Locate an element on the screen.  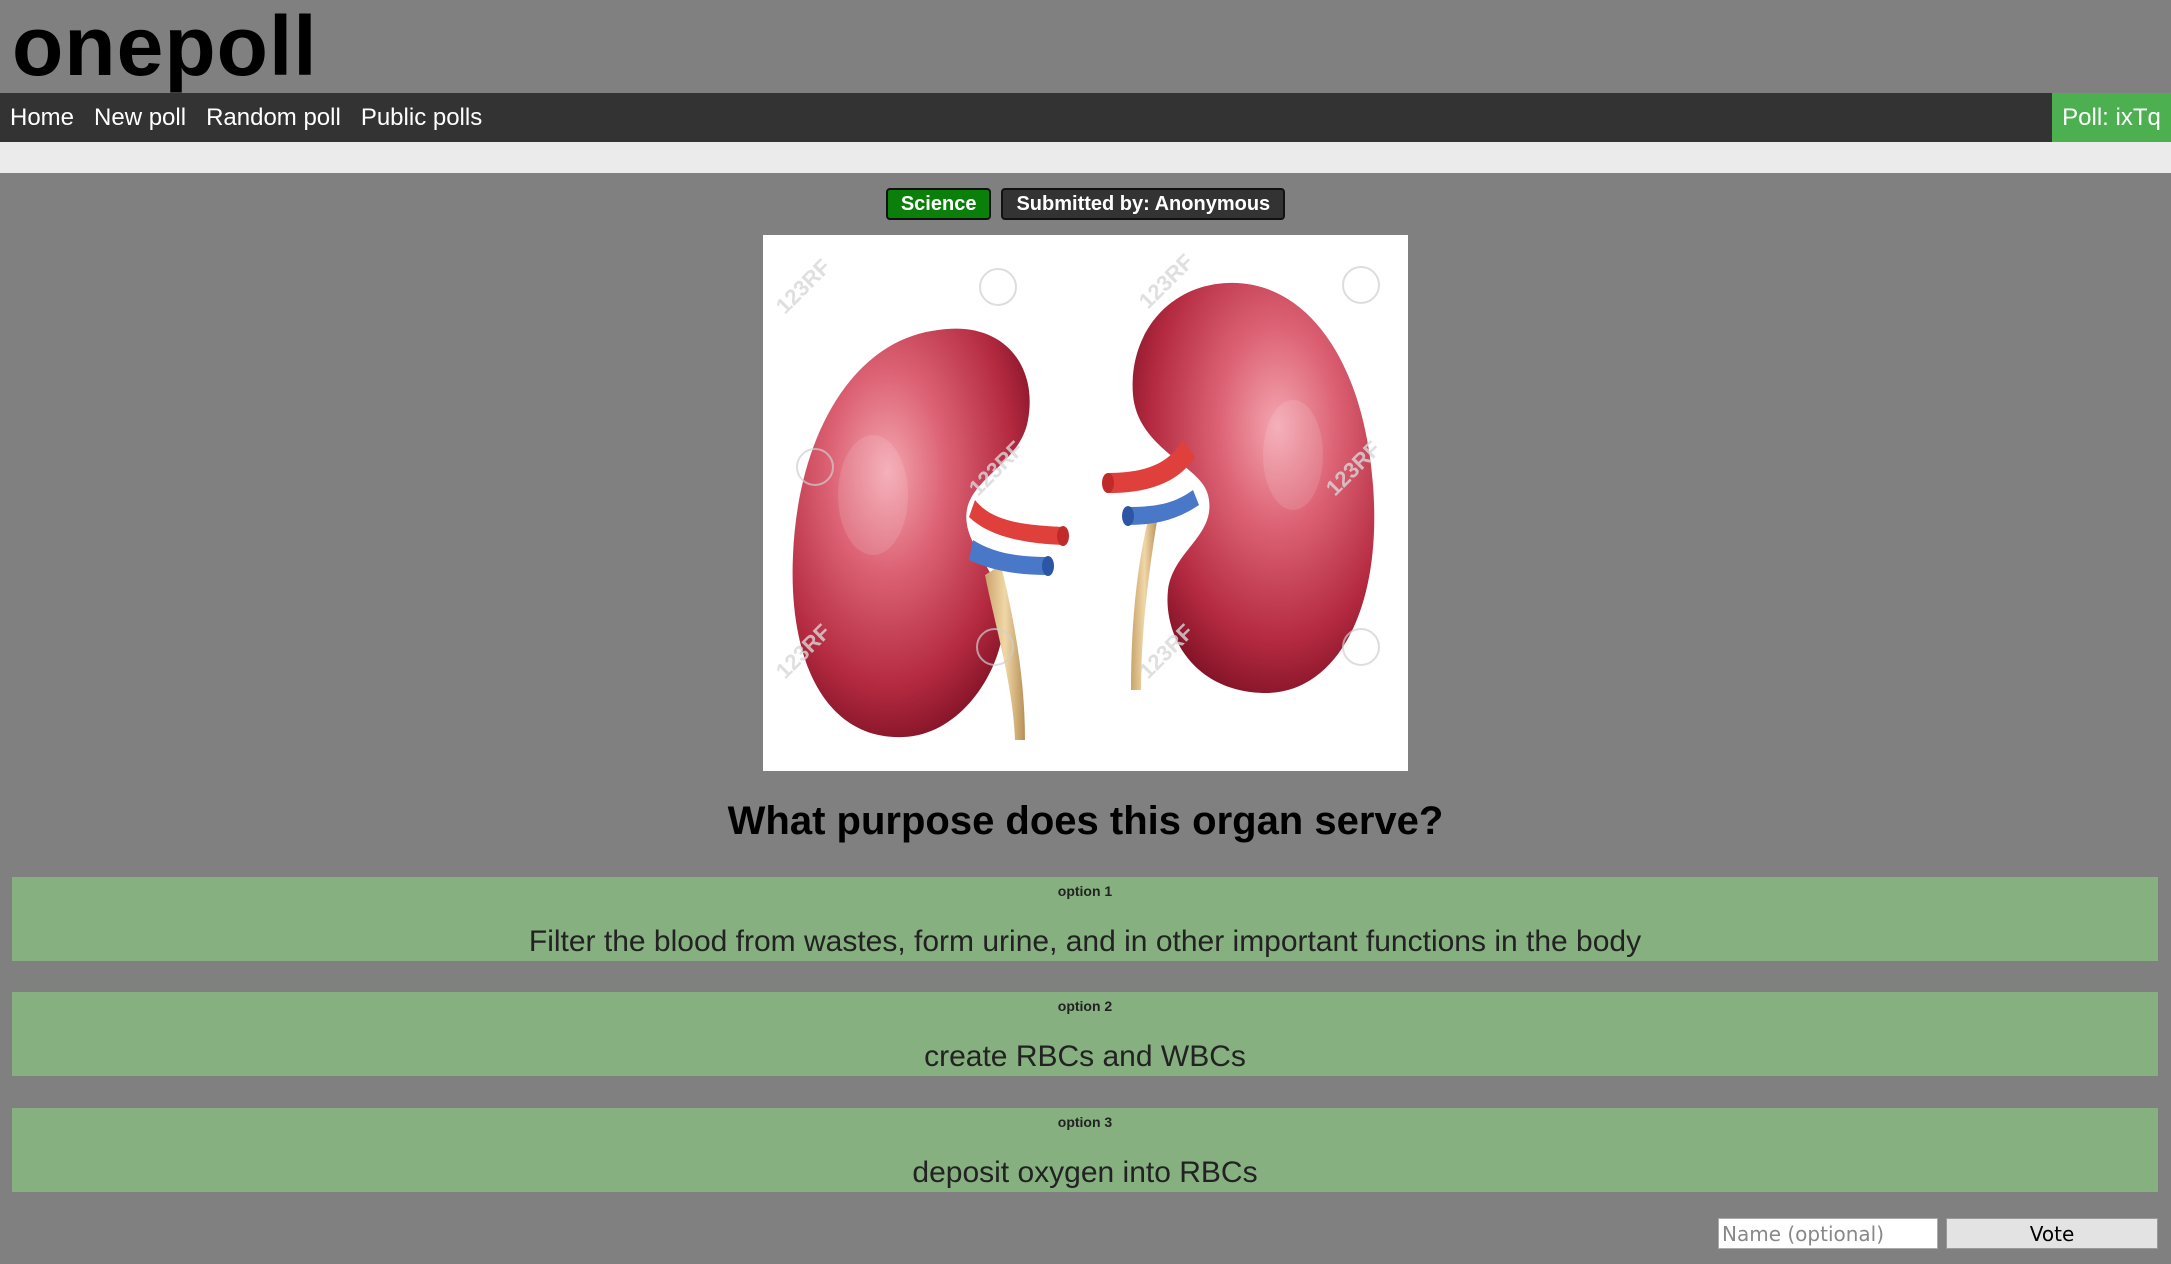
poll-option-2: option 2 create RBCs and WBCs is located at coordinates (1085, 1034).